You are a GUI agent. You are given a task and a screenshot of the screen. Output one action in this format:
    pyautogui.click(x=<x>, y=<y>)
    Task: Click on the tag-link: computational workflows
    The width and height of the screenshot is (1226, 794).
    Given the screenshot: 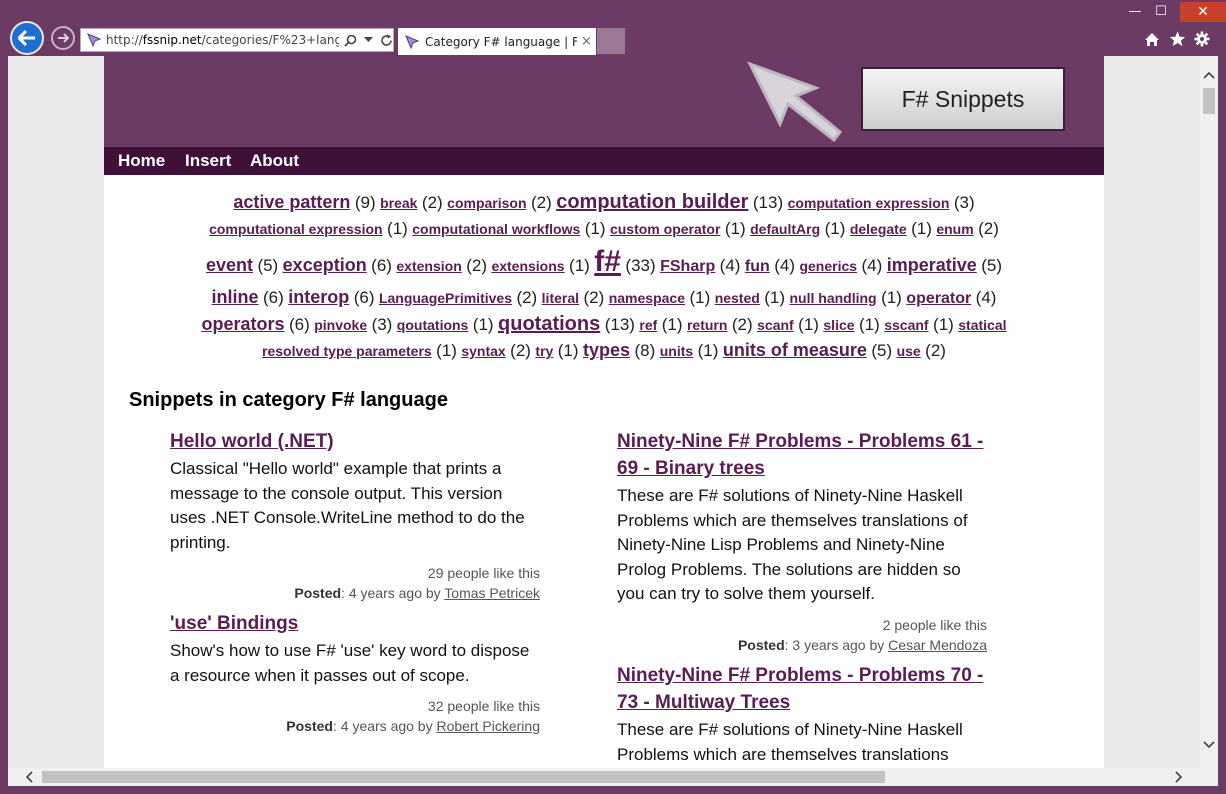 What is the action you would take?
    pyautogui.click(x=496, y=229)
    